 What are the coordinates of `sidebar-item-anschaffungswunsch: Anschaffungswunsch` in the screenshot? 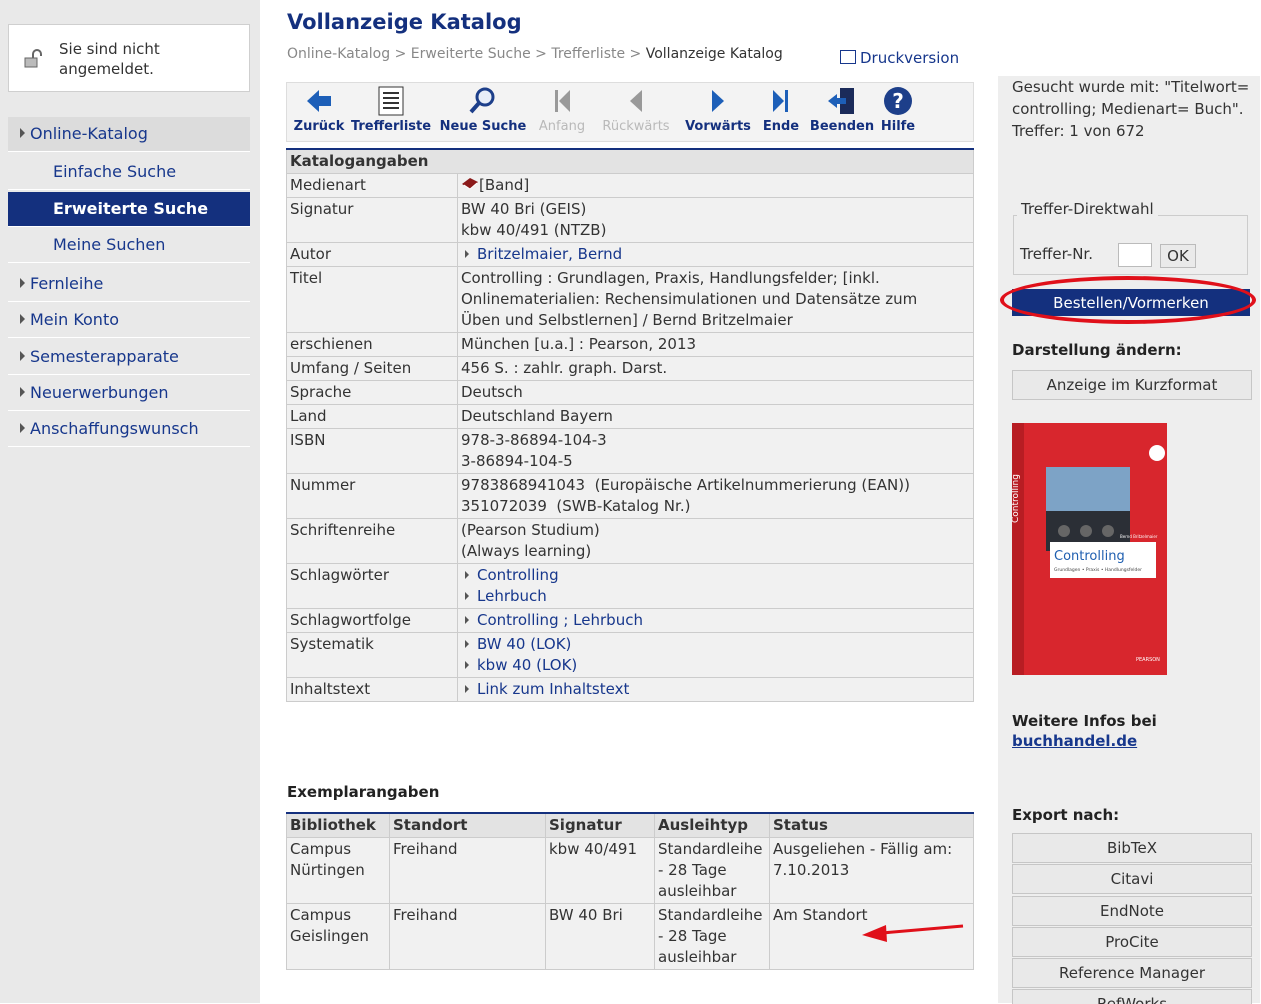 It's located at (129, 429).